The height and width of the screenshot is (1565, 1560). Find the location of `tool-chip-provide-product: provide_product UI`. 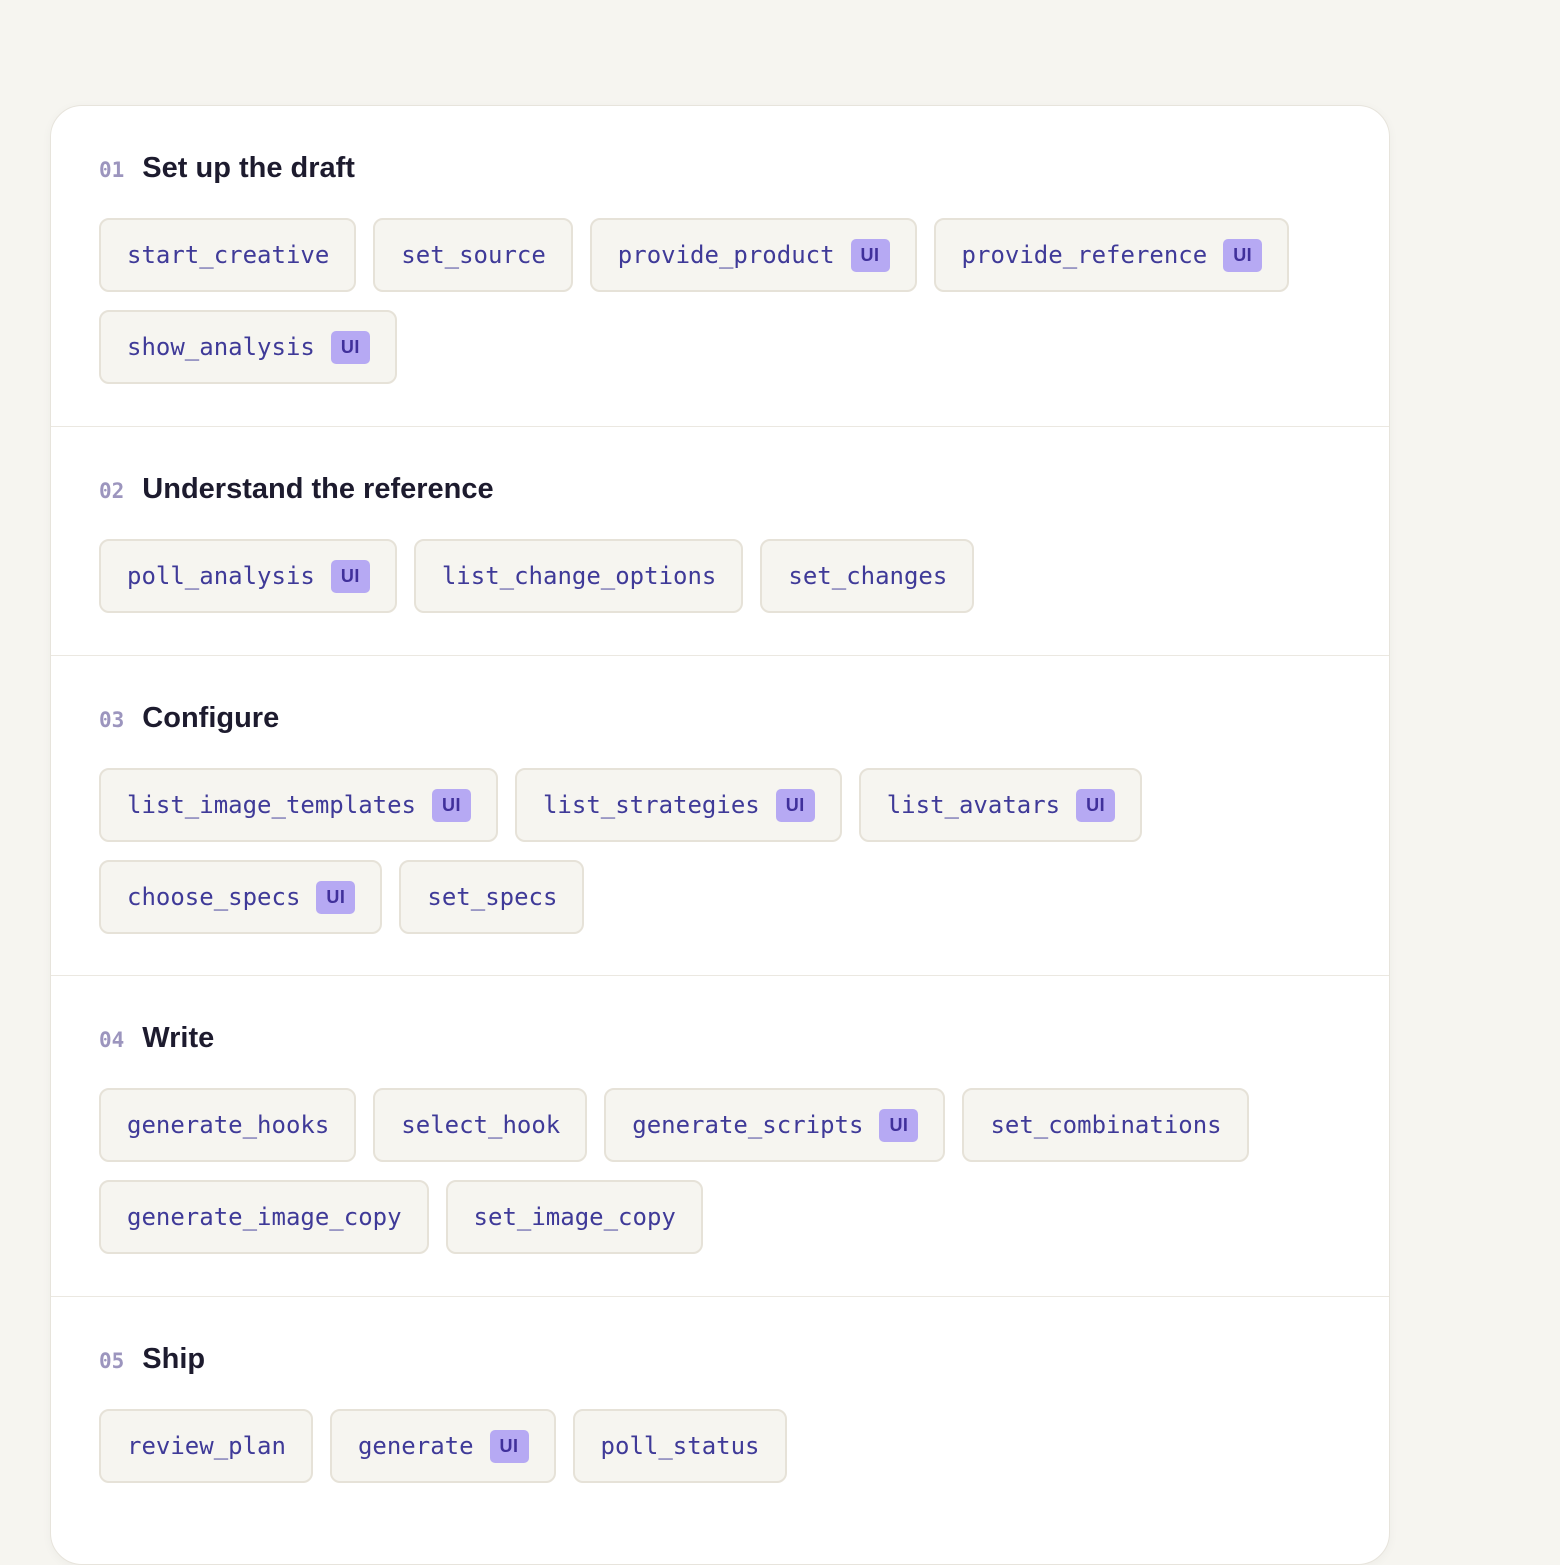

tool-chip-provide-product: provide_product UI is located at coordinates (753, 255).